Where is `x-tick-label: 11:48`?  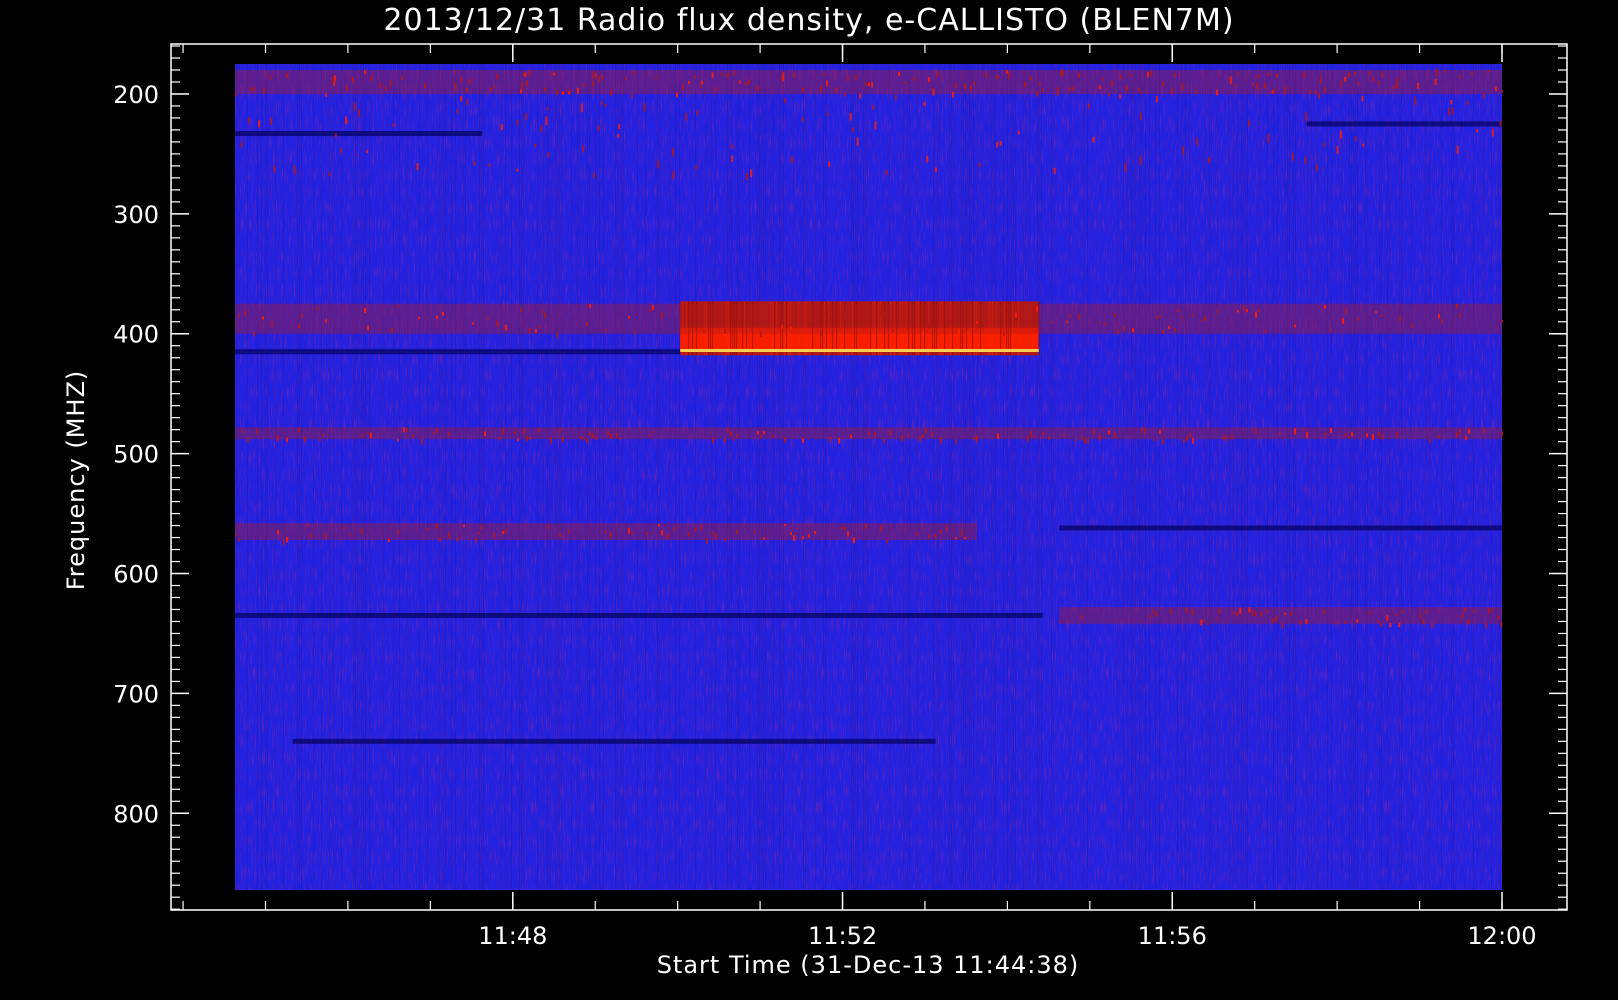
x-tick-label: 11:48 is located at coordinates (512, 936).